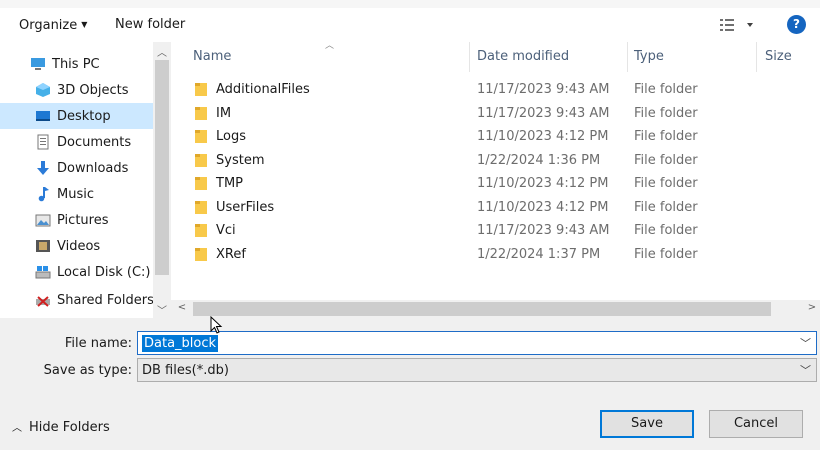 Image resolution: width=820 pixels, height=450 pixels. Describe the element at coordinates (43, 301) in the screenshot. I see `shared-folders-icon` at that location.